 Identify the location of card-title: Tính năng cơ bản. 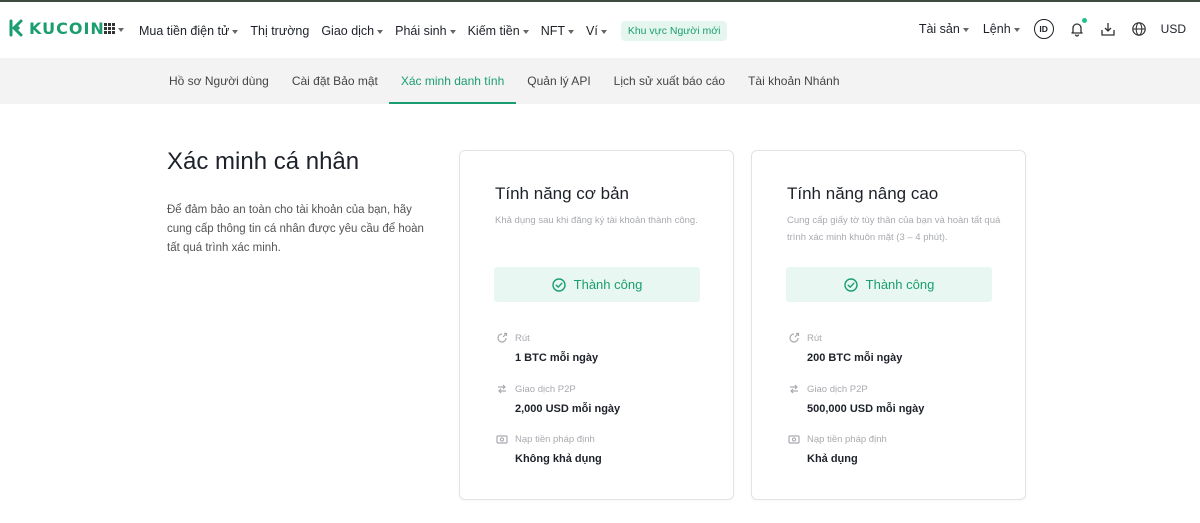
(562, 193).